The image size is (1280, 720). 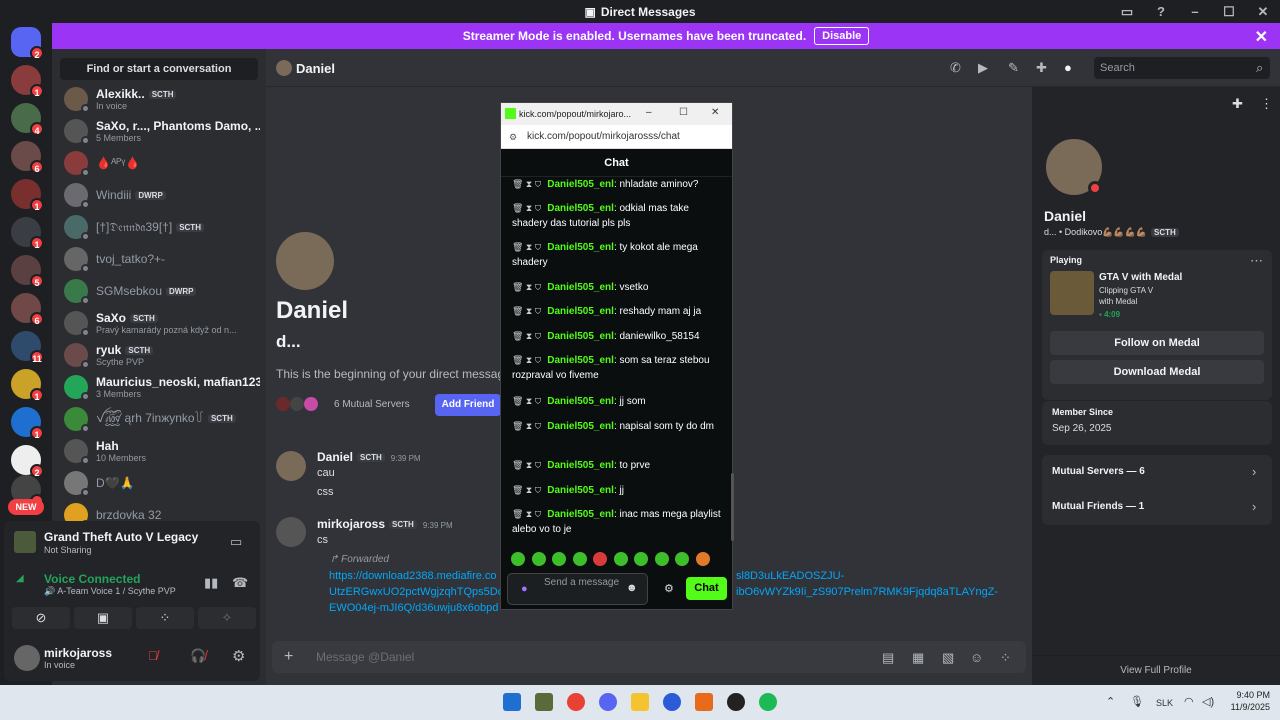 What do you see at coordinates (162, 451) in the screenshot?
I see `dm-item: Hah 10 Members` at bounding box center [162, 451].